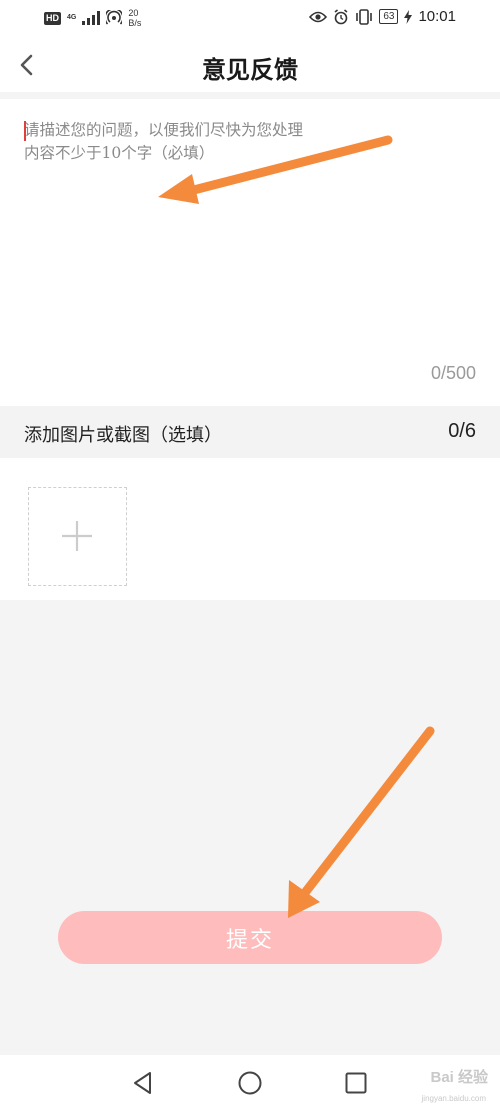  Describe the element at coordinates (453, 1098) in the screenshot. I see `watermark-url: jingyan.baidu.com` at that location.